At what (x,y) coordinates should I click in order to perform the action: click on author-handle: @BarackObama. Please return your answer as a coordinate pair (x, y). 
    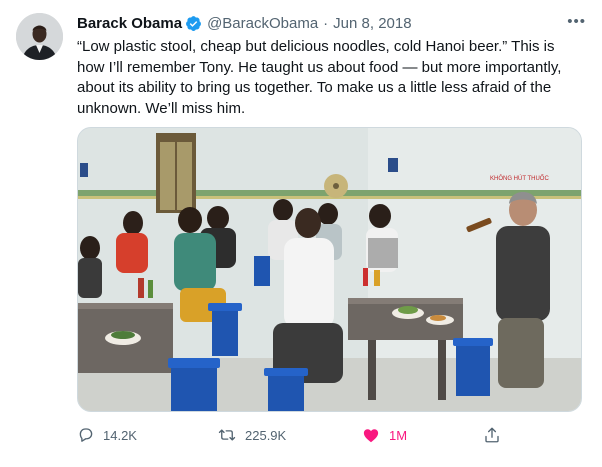
    Looking at the image, I should click on (262, 23).